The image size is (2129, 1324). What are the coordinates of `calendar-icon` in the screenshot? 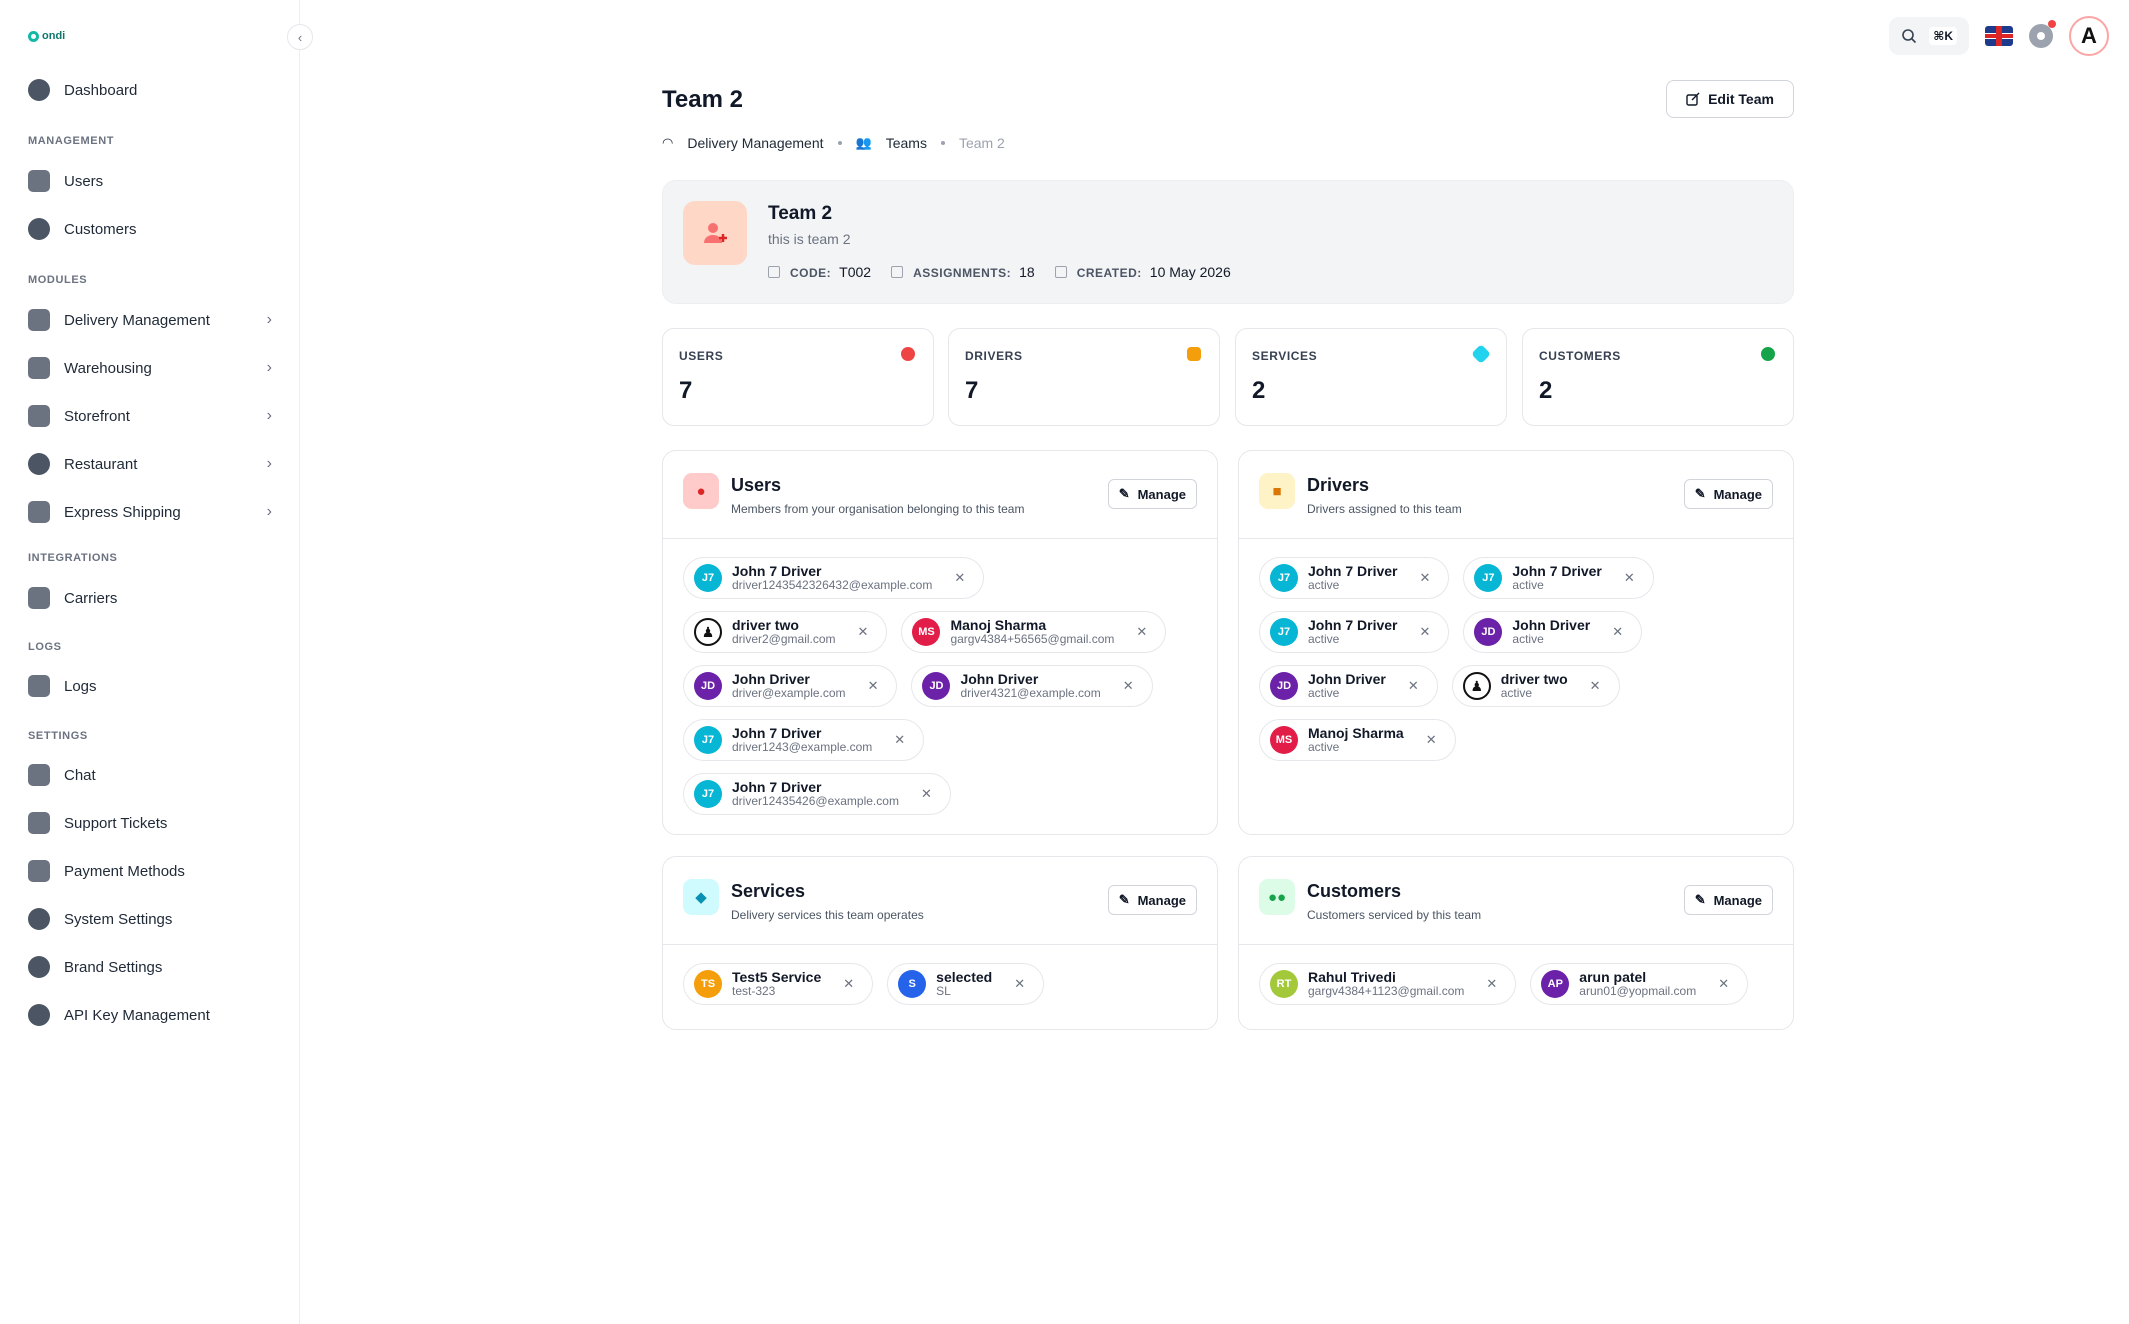 It's located at (1060, 272).